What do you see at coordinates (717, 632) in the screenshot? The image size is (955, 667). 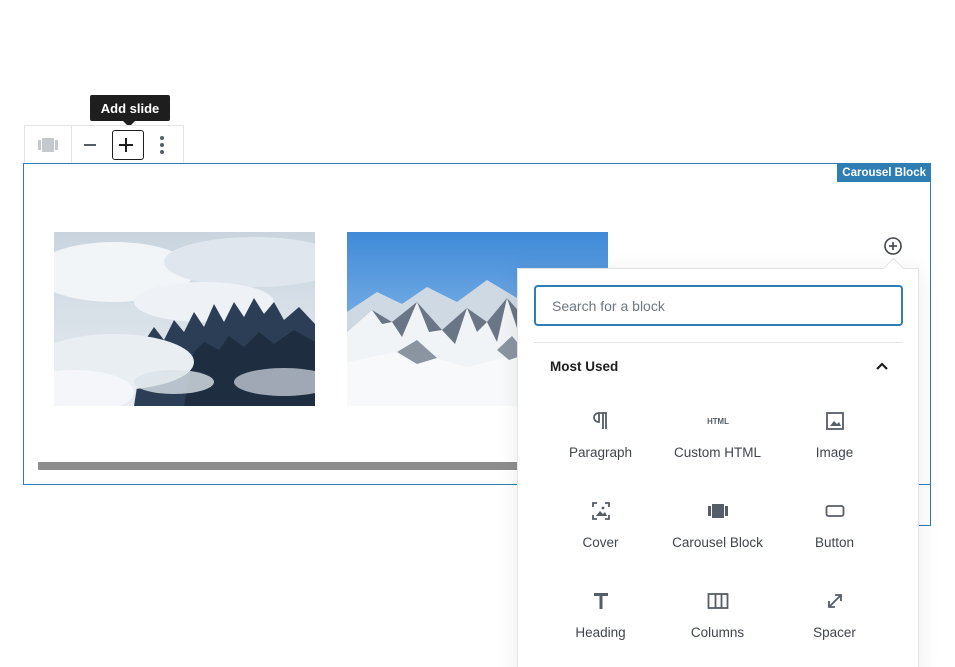 I see `block-item-label: Columns` at bounding box center [717, 632].